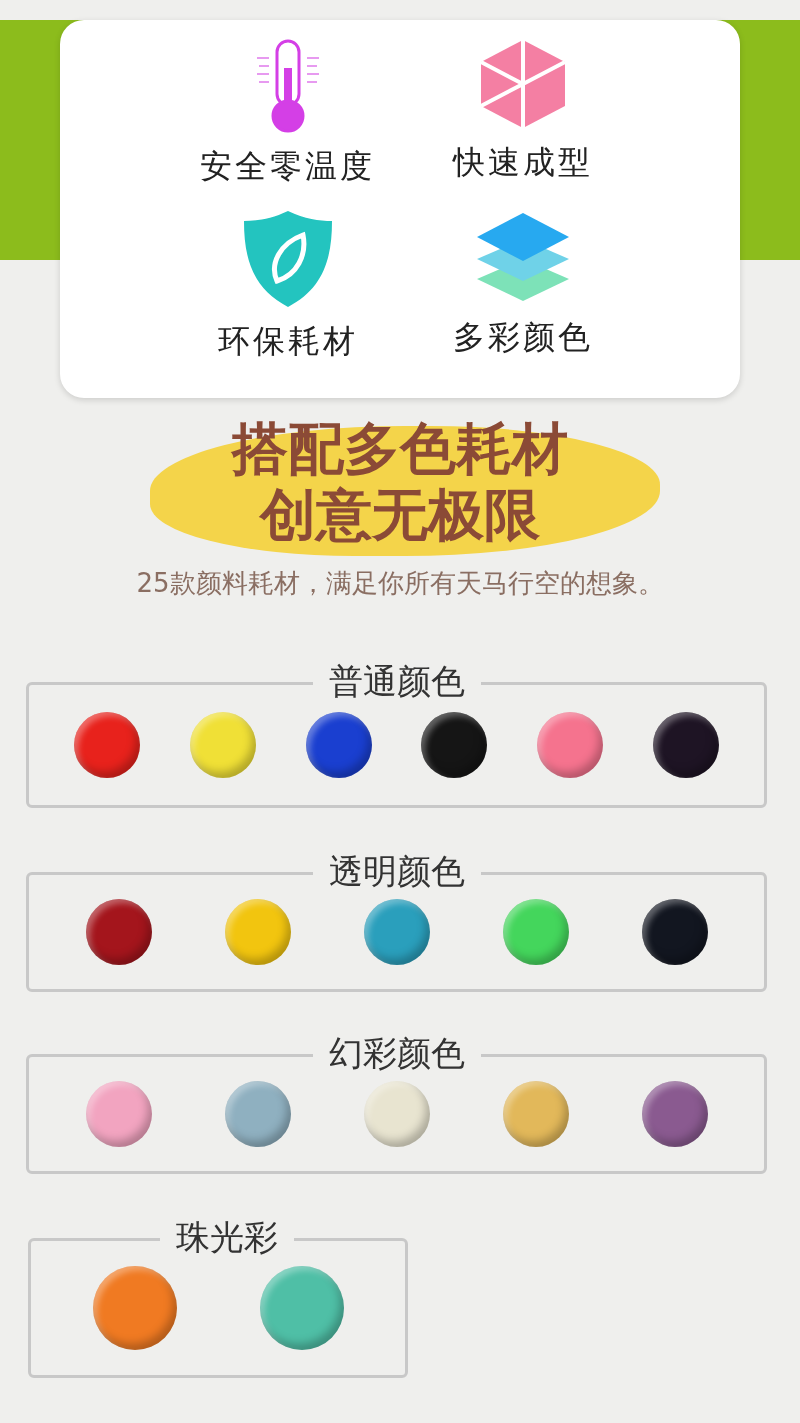 Image resolution: width=800 pixels, height=1423 pixels. Describe the element at coordinates (400, 515) in the screenshot. I see `headline: 创意无极限` at that location.